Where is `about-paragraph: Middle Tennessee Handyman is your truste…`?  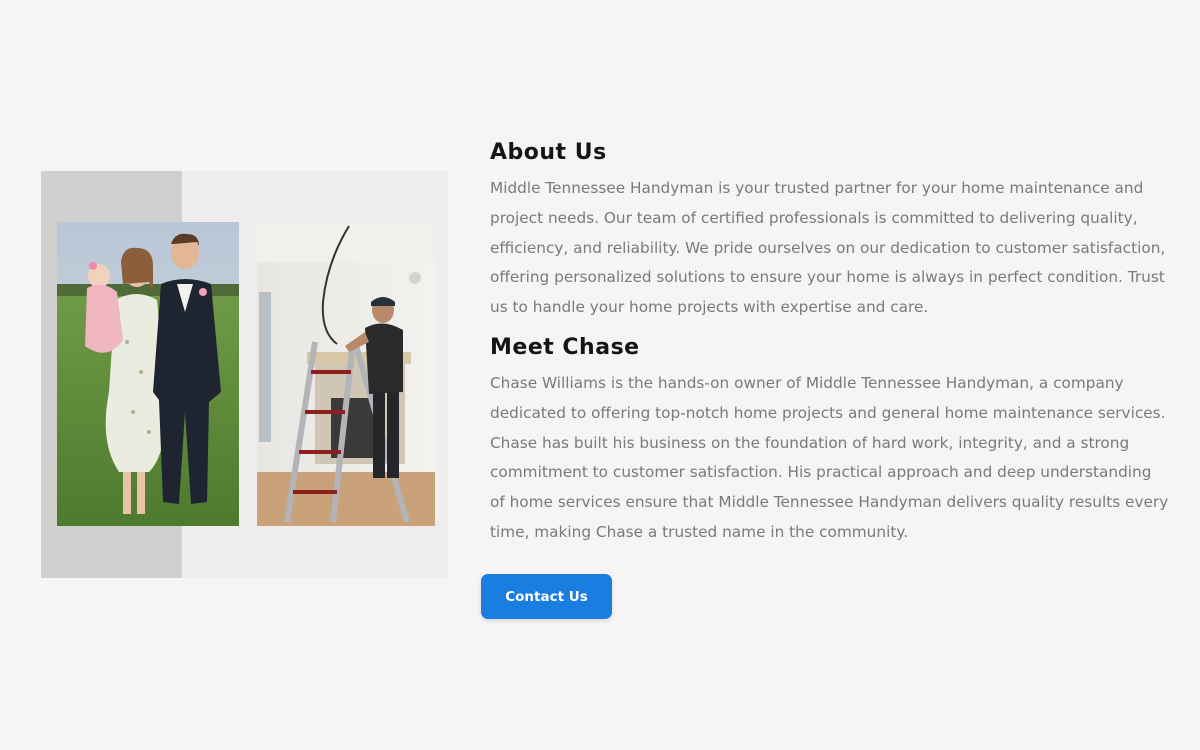
about-paragraph: Middle Tennessee Handyman is your truste… is located at coordinates (828, 248).